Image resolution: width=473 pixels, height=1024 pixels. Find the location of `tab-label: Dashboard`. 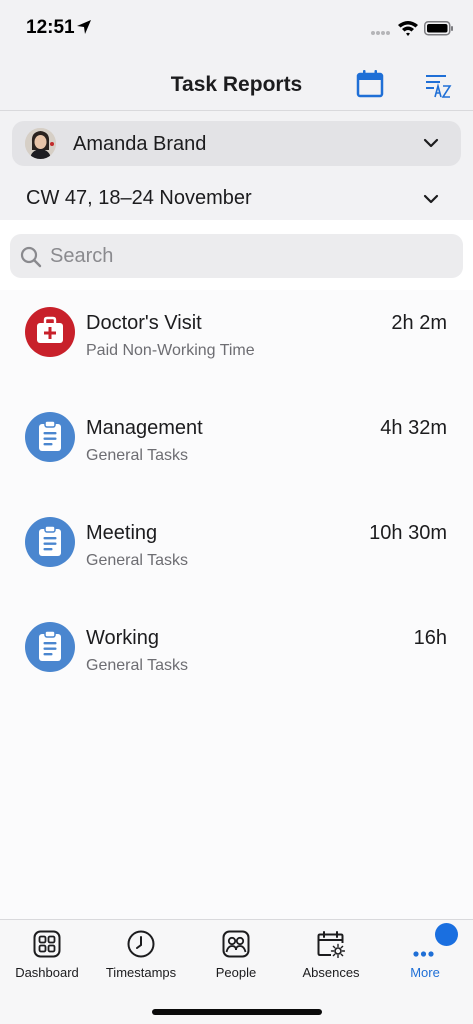

tab-label: Dashboard is located at coordinates (47, 972).